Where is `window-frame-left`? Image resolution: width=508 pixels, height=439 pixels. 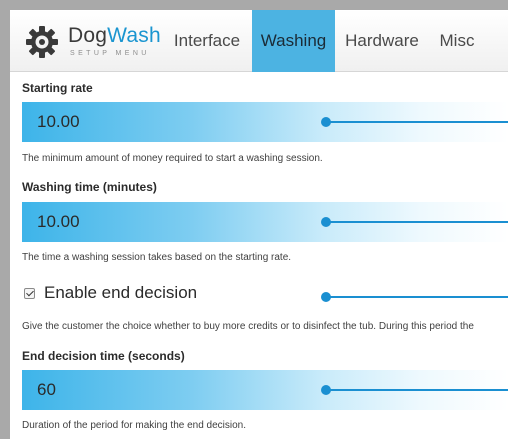
window-frame-left is located at coordinates (5, 219).